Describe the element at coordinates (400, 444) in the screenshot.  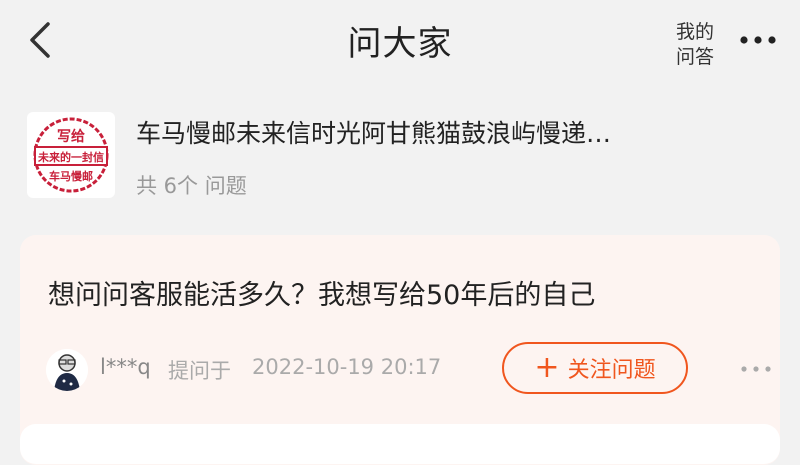
I see `next-question-card` at that location.